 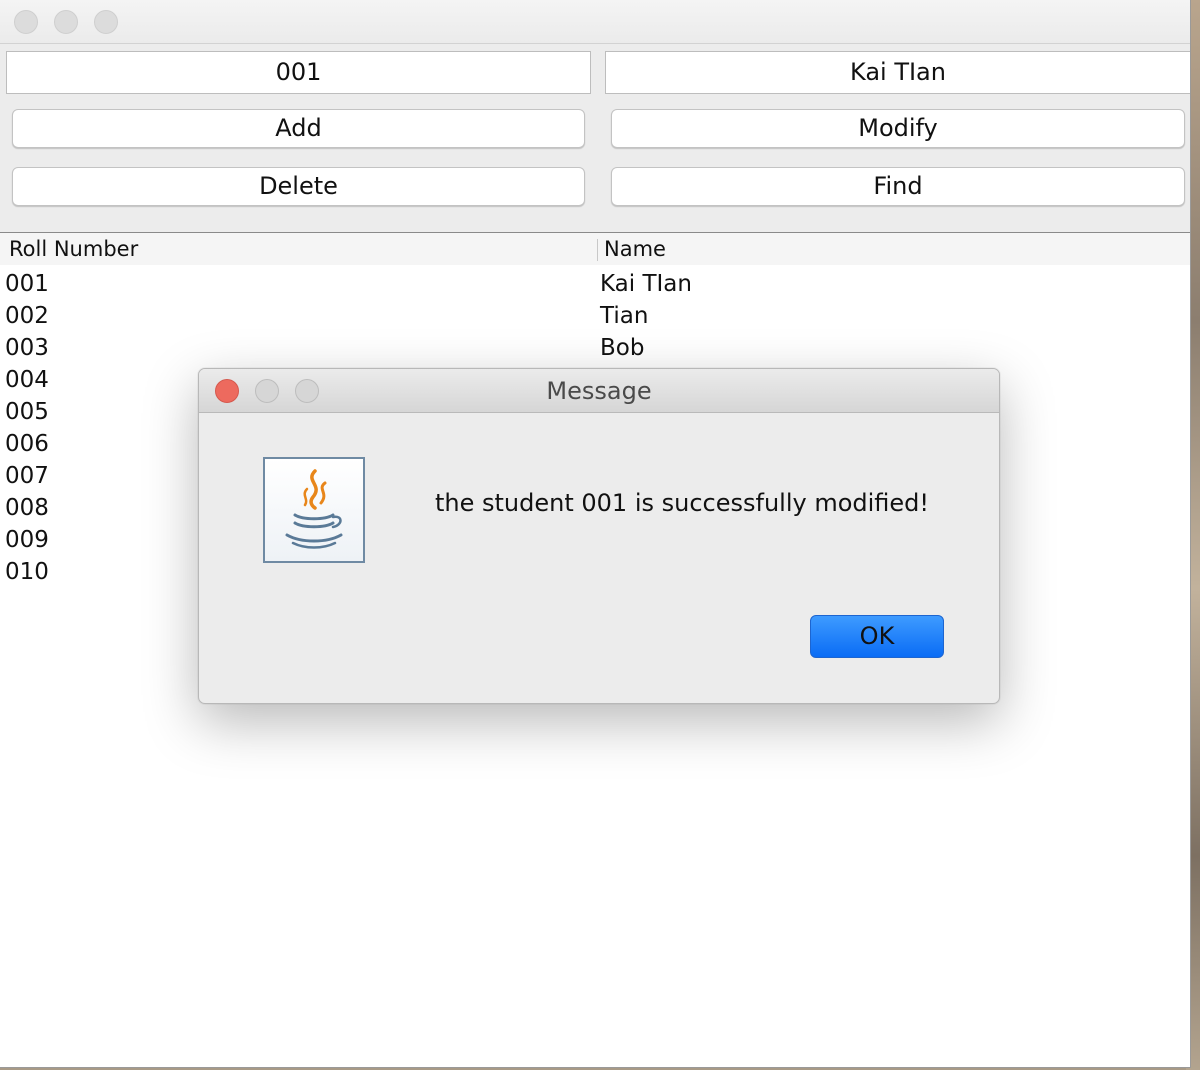 What do you see at coordinates (27, 284) in the screenshot?
I see `roll-number-cell: 001` at bounding box center [27, 284].